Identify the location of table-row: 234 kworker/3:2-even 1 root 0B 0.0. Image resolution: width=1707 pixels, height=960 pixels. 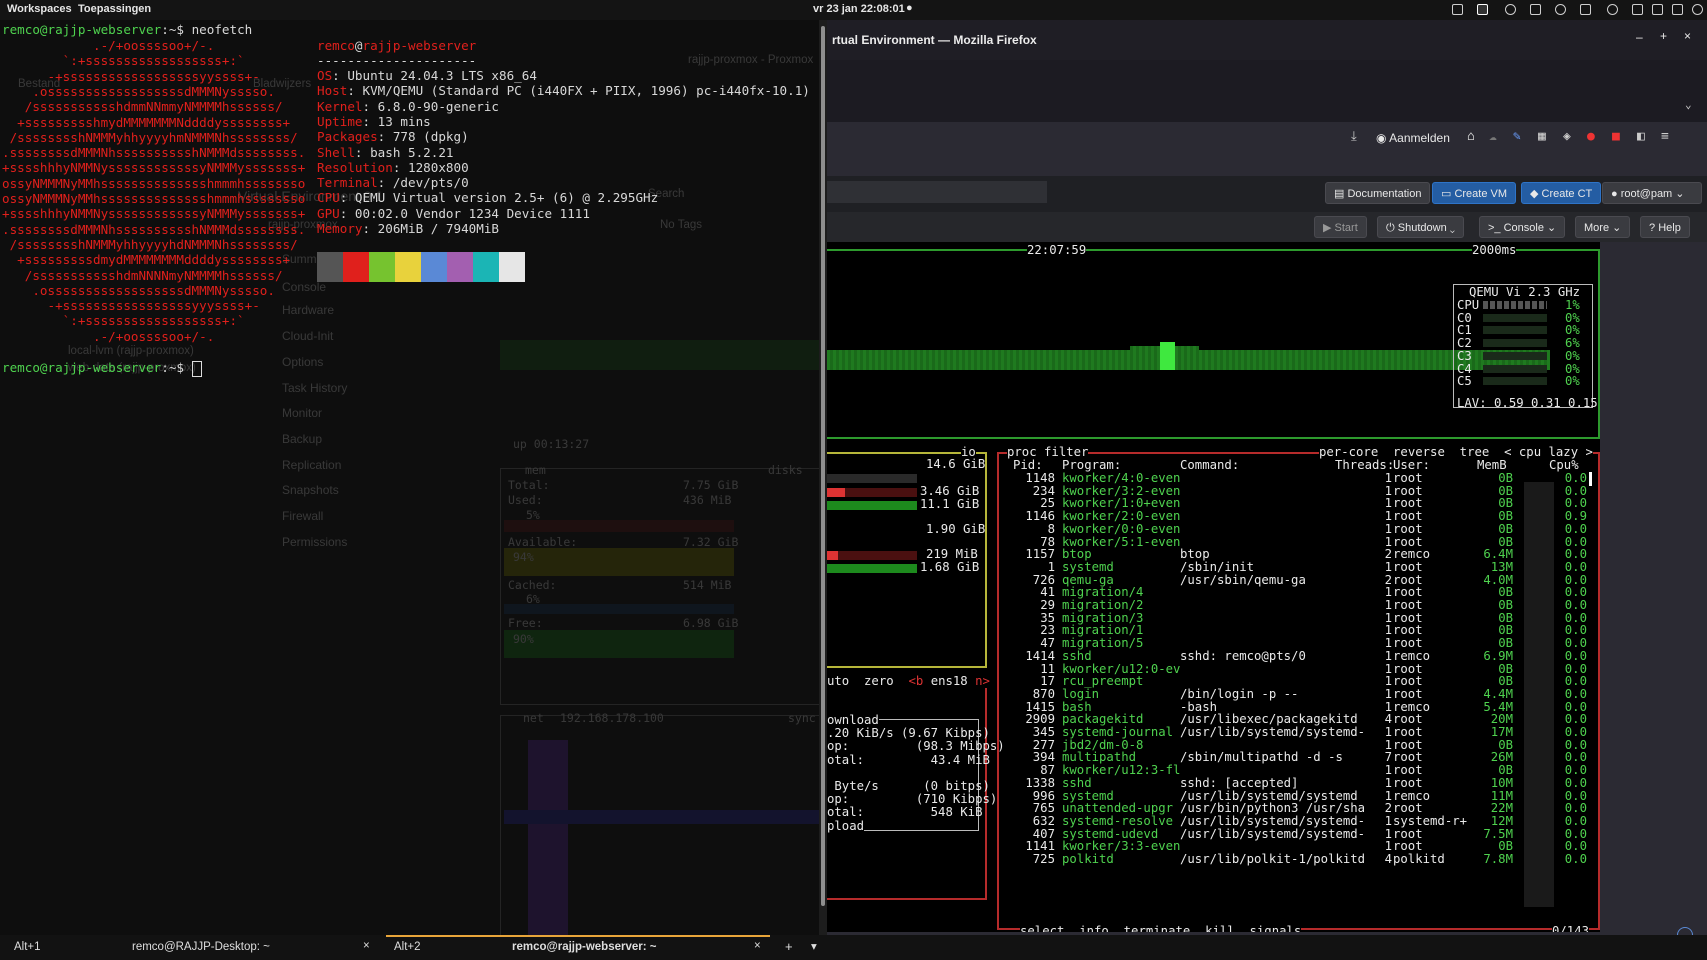
(1213, 491).